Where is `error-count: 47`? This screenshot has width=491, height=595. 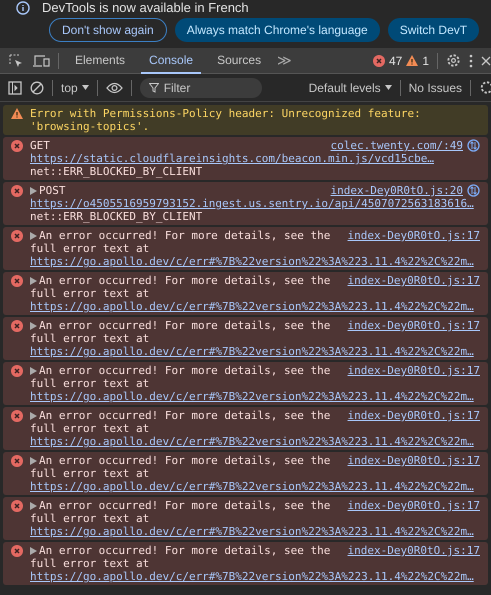
error-count: 47 is located at coordinates (395, 61).